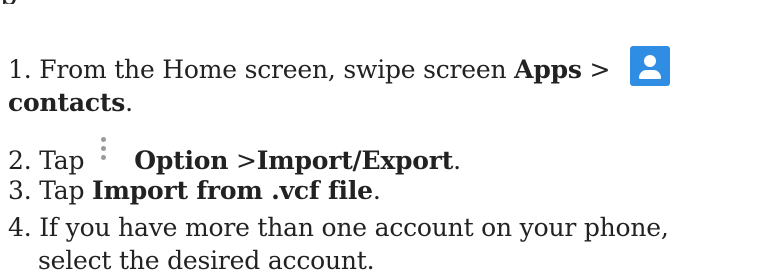 The image size is (765, 278). Describe the element at coordinates (67, 102) in the screenshot. I see `contacts-label: contacts` at that location.